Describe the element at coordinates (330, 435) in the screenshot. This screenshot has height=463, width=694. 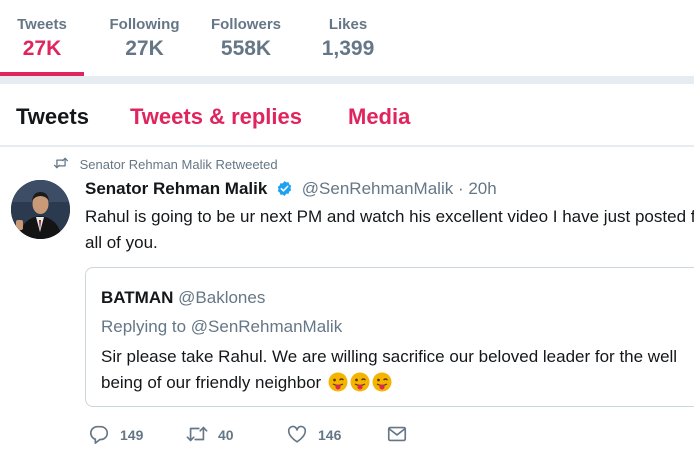
I see `like-count: 146` at that location.